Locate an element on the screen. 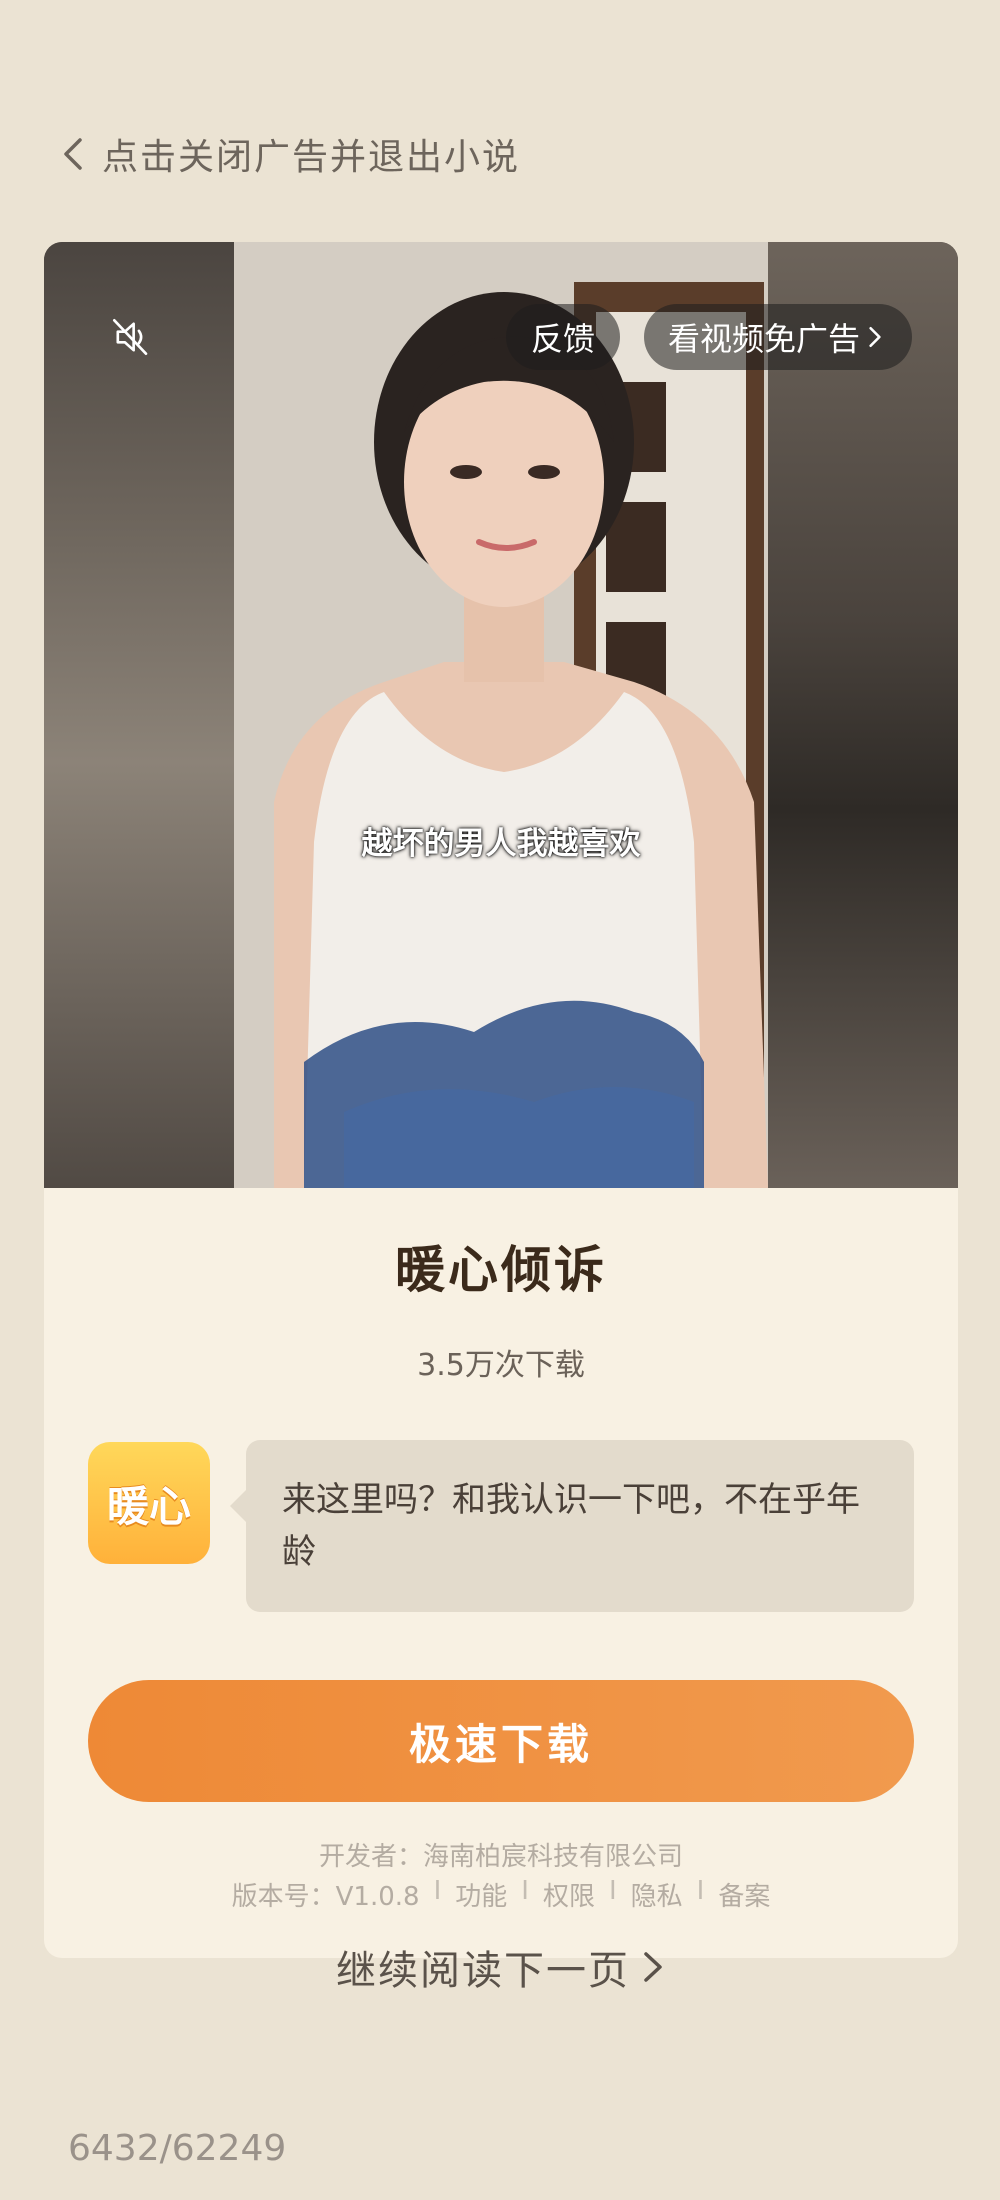 The width and height of the screenshot is (1000, 2200). app-icon: 暖心 is located at coordinates (149, 1503).